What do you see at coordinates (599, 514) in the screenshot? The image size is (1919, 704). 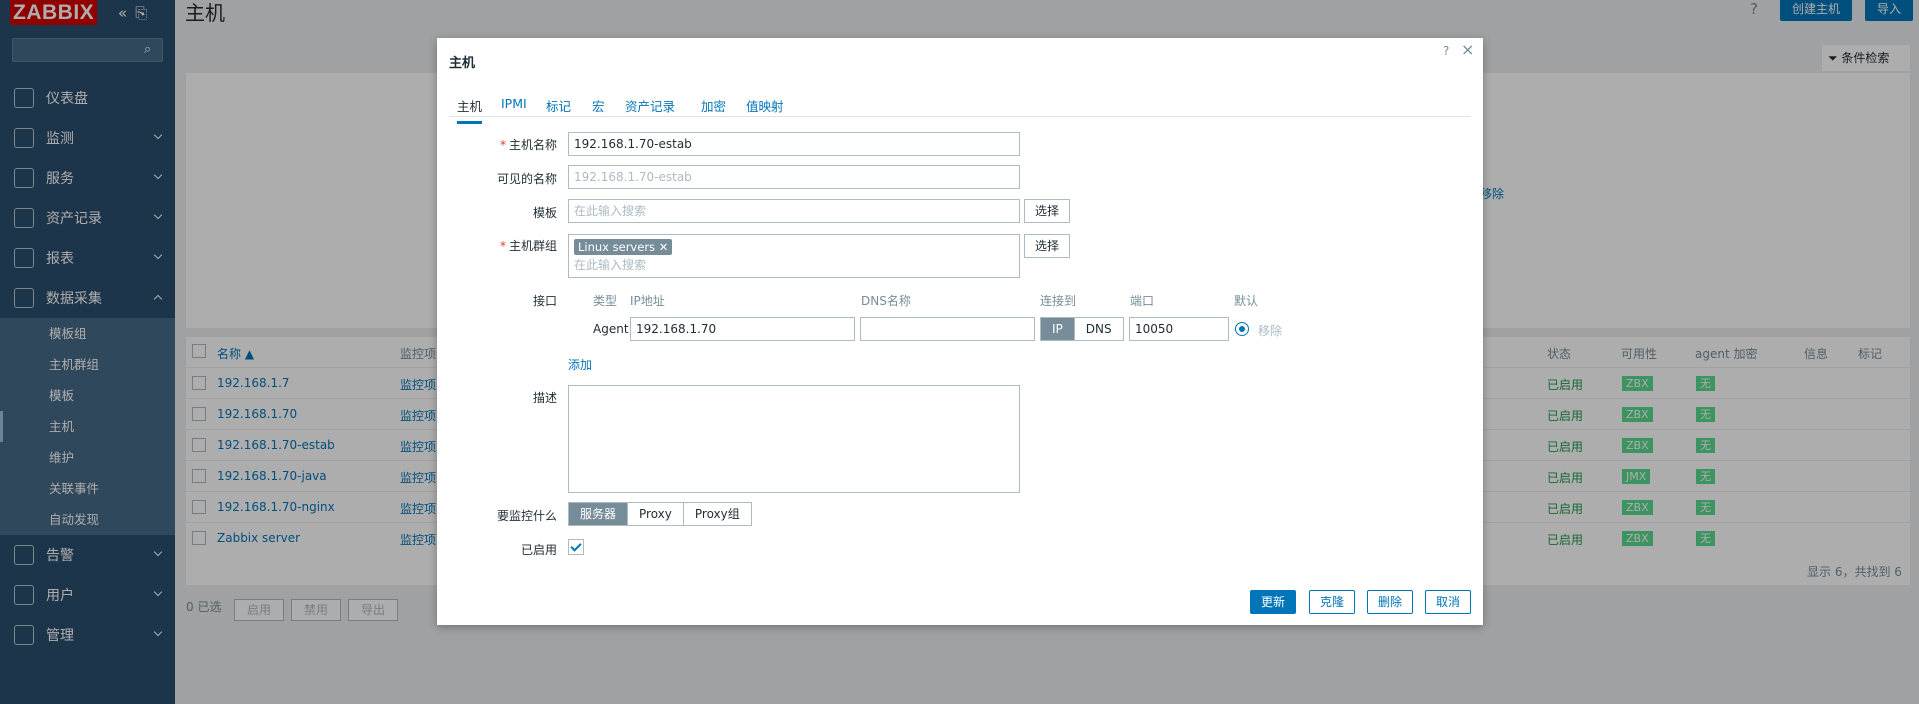 I see `monitored-by-server-option: 服务器` at bounding box center [599, 514].